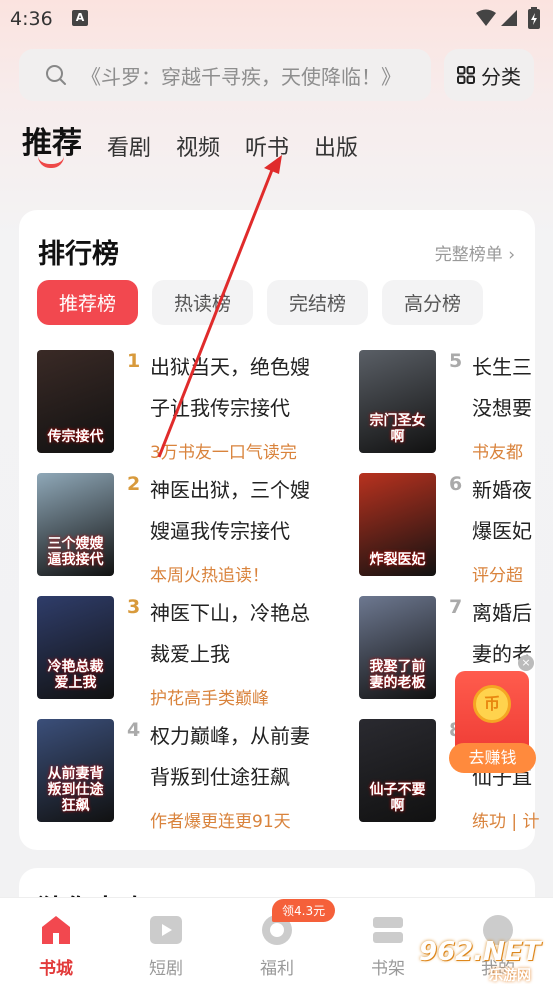 The image size is (553, 984). I want to click on subtab-recommend: 推荐榜, so click(87, 302).